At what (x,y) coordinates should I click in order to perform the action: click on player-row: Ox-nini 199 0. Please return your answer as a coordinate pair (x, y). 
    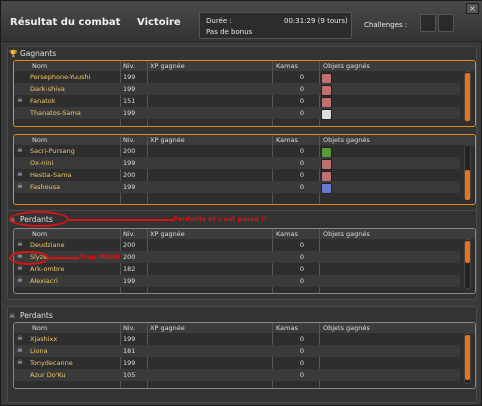
    Looking at the image, I should click on (237, 163).